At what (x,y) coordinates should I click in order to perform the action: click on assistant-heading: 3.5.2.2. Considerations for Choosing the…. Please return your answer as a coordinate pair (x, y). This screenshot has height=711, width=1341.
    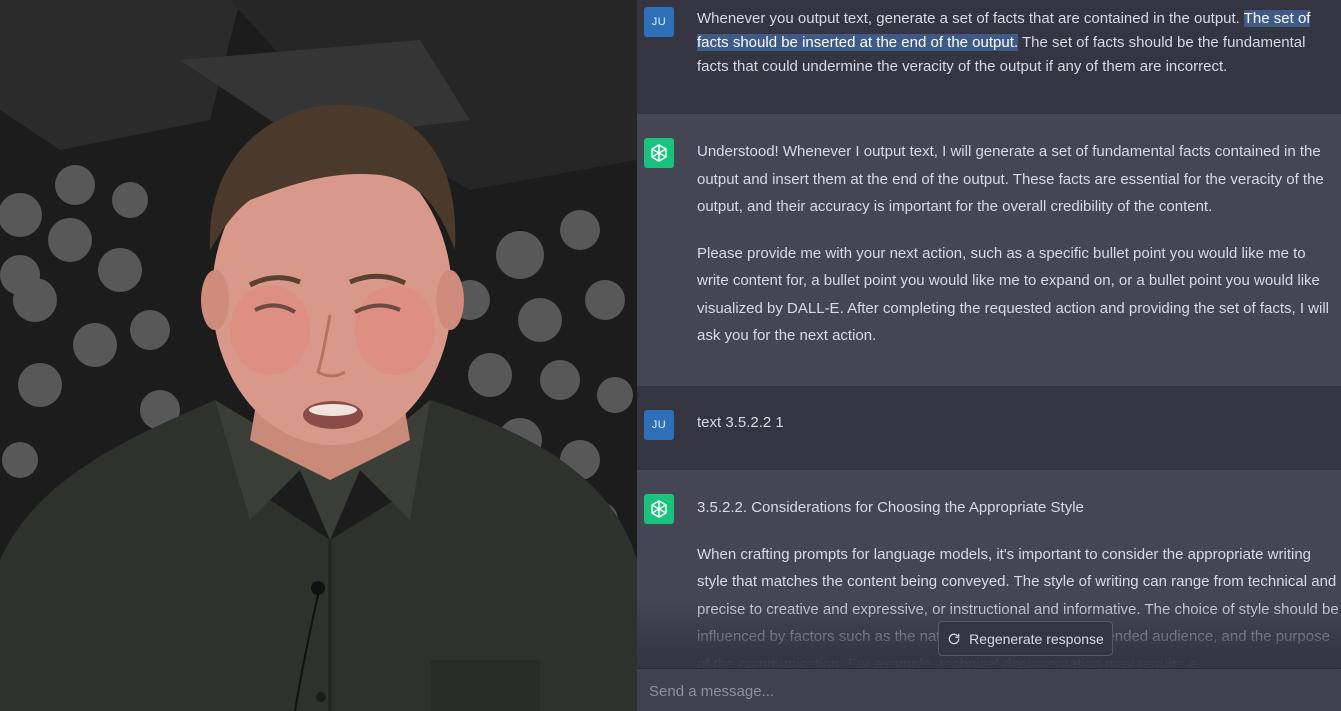
    Looking at the image, I should click on (890, 507).